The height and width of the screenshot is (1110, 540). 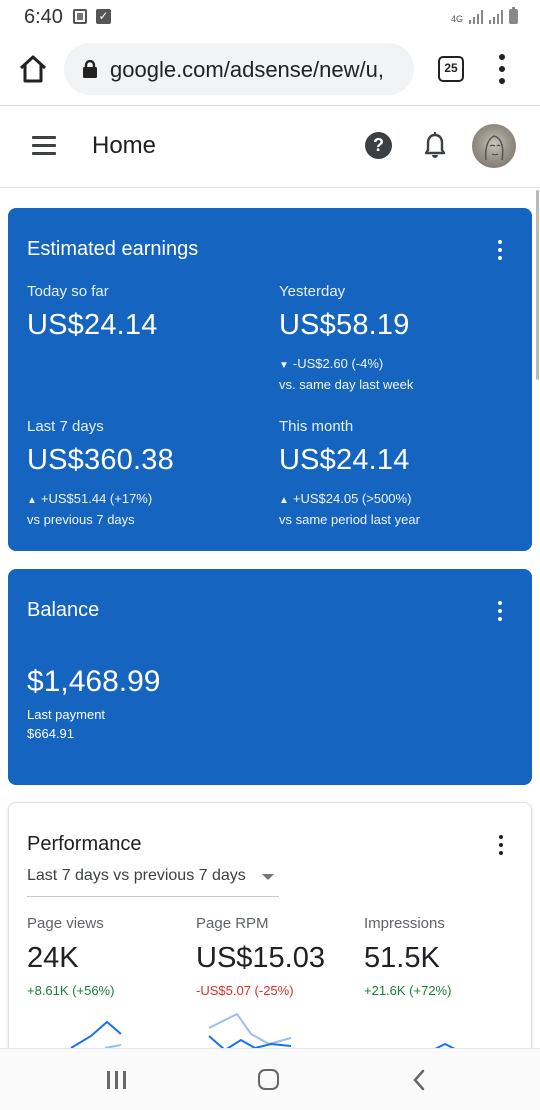 I want to click on app-header: Home ?, so click(x=270, y=147).